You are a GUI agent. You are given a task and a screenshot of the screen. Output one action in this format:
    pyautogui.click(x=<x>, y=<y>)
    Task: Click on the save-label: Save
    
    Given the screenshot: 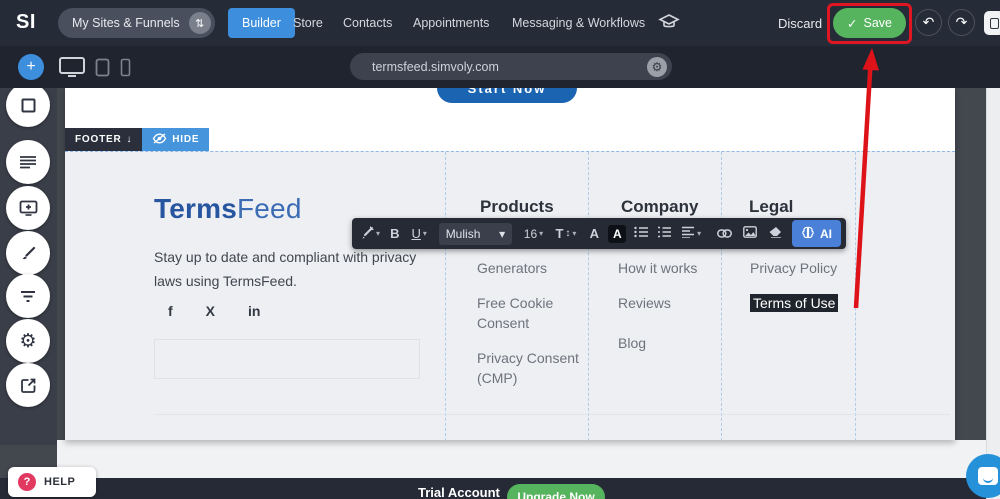 What is the action you would take?
    pyautogui.click(x=877, y=23)
    